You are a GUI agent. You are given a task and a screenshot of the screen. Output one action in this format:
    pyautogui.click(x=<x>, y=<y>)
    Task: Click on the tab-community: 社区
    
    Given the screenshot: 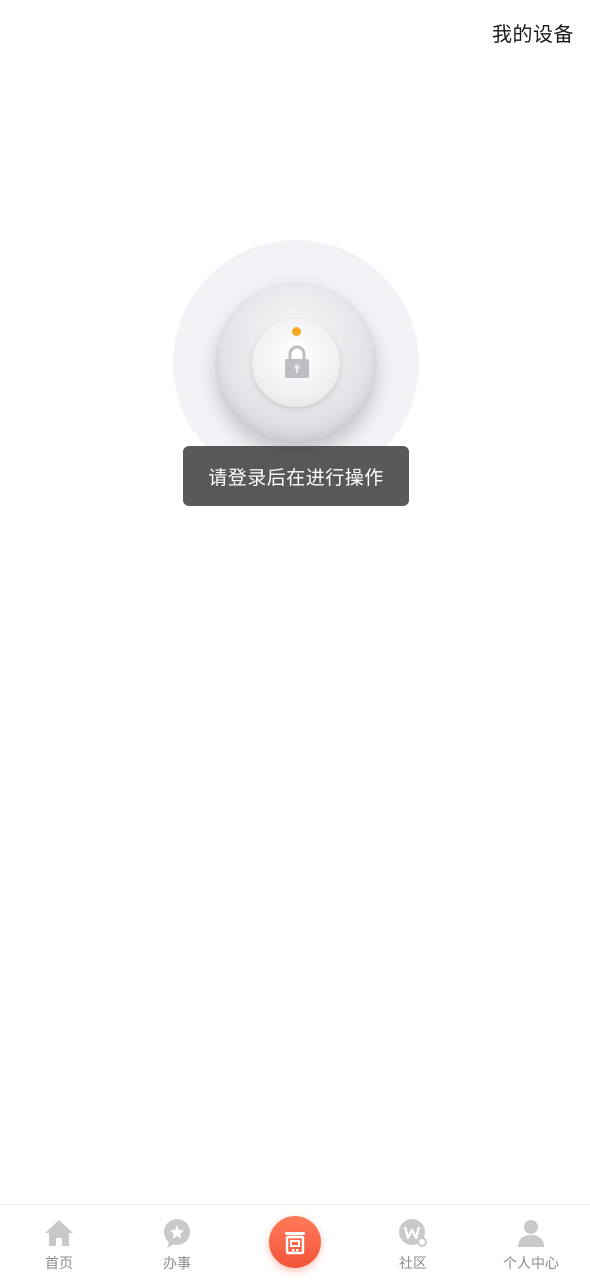 What is the action you would take?
    pyautogui.click(x=413, y=1242)
    